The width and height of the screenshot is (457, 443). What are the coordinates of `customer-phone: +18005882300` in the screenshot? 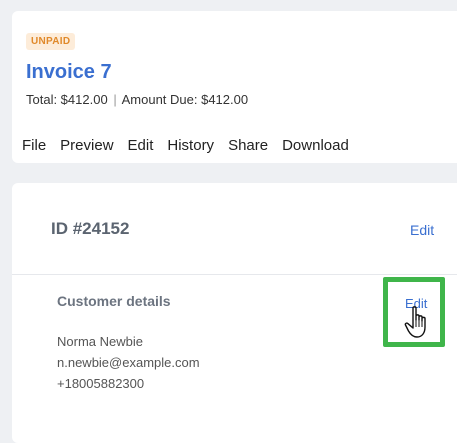 It's located at (101, 383).